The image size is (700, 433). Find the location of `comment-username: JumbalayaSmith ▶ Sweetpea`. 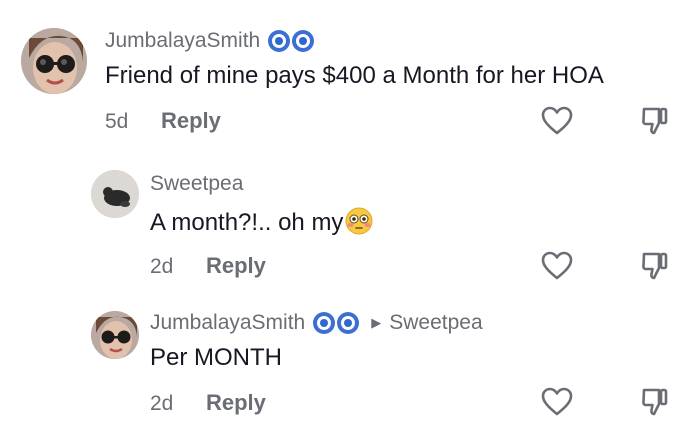

comment-username: JumbalayaSmith ▶ Sweetpea is located at coordinates (316, 323).